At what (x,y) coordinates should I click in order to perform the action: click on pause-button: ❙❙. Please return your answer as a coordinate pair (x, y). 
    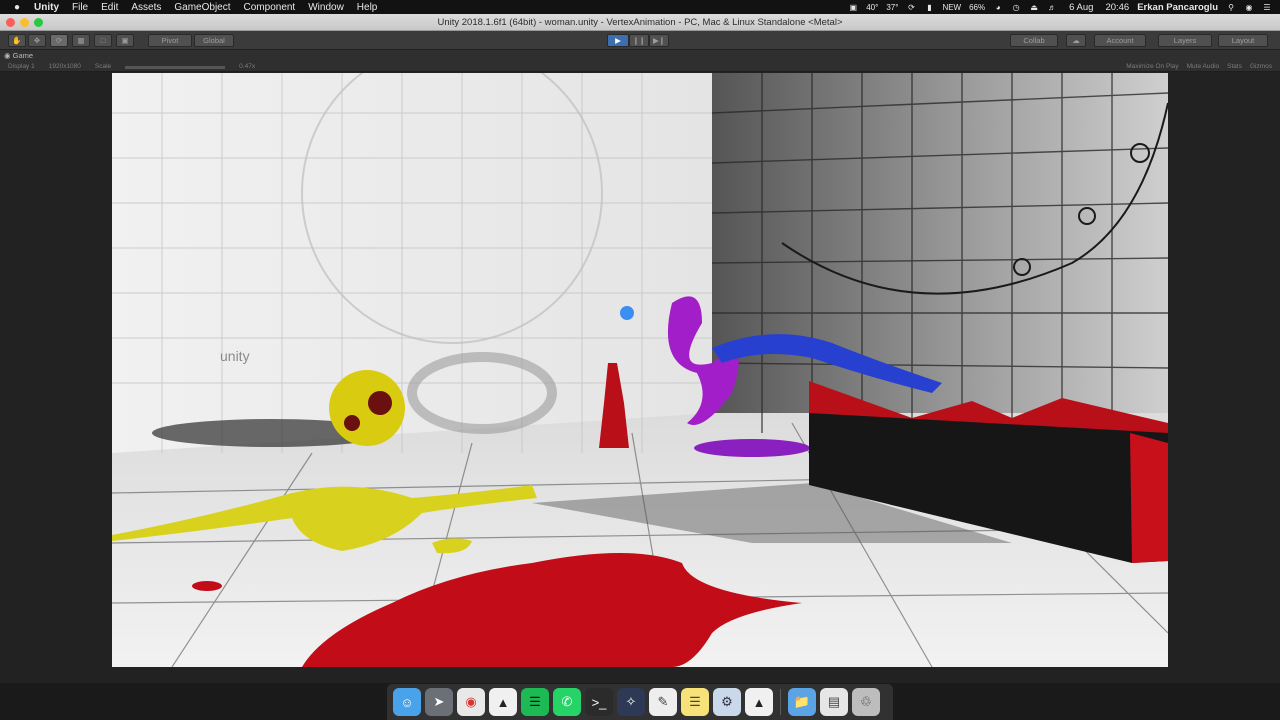
    Looking at the image, I should click on (639, 40).